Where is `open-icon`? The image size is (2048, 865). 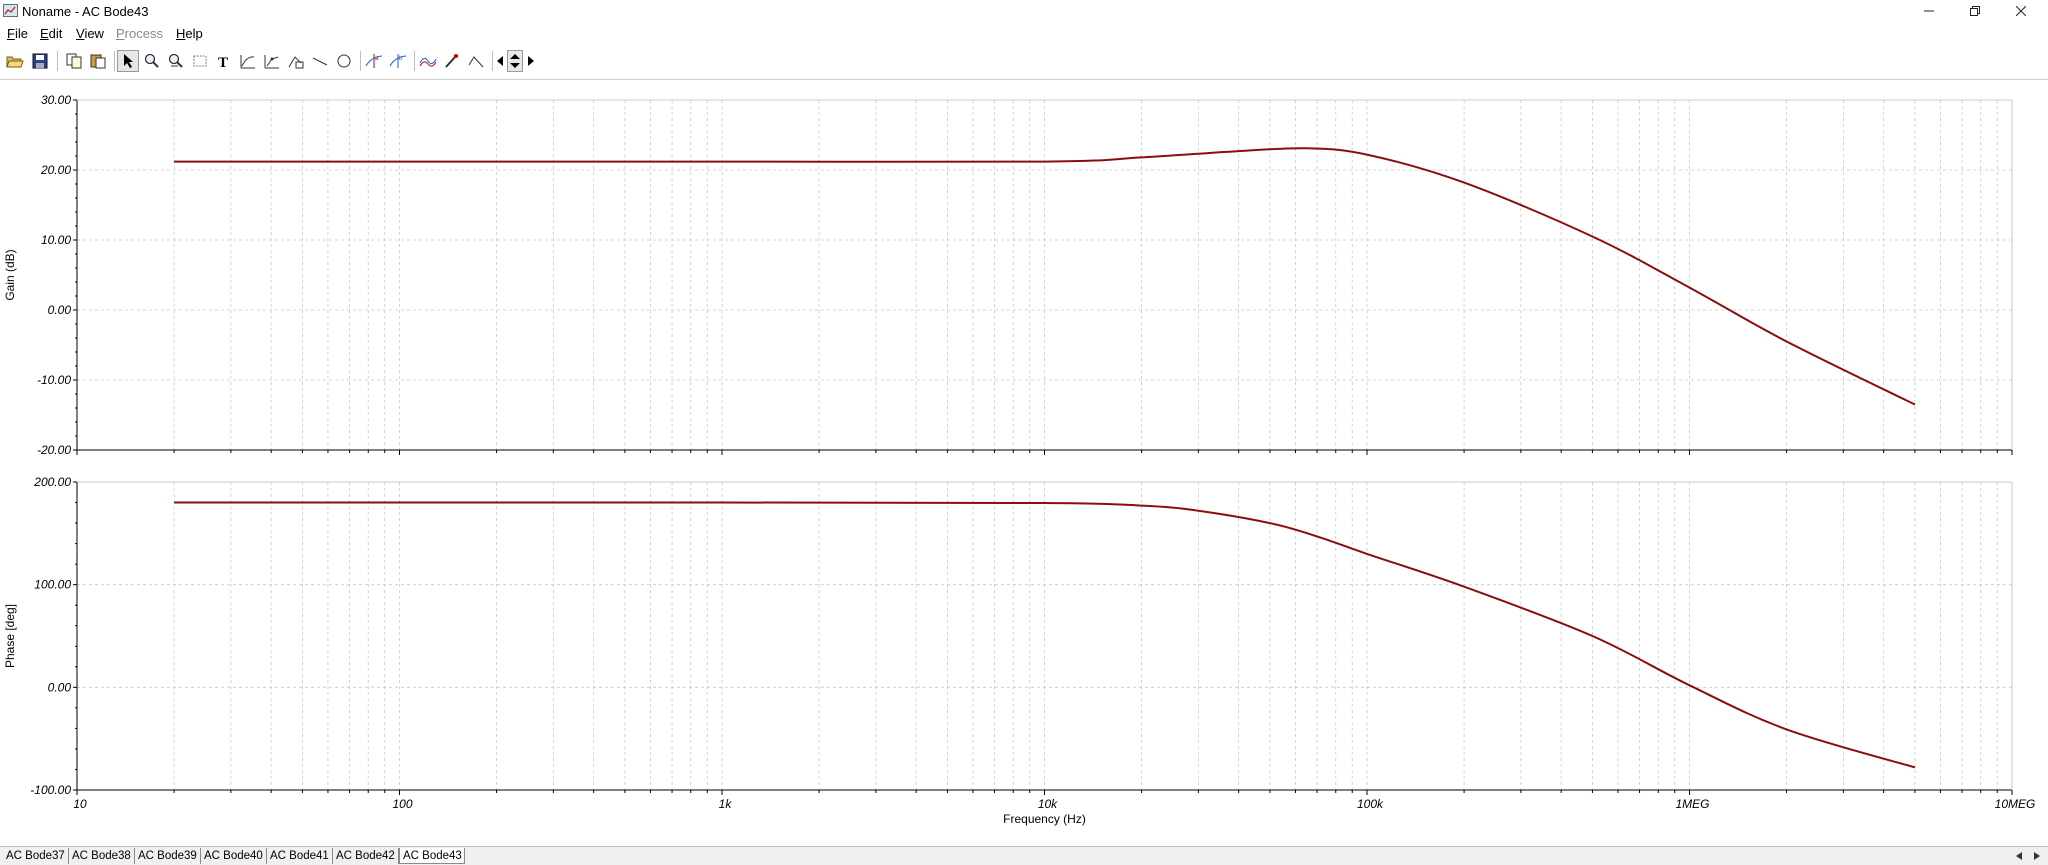
open-icon is located at coordinates (15, 62).